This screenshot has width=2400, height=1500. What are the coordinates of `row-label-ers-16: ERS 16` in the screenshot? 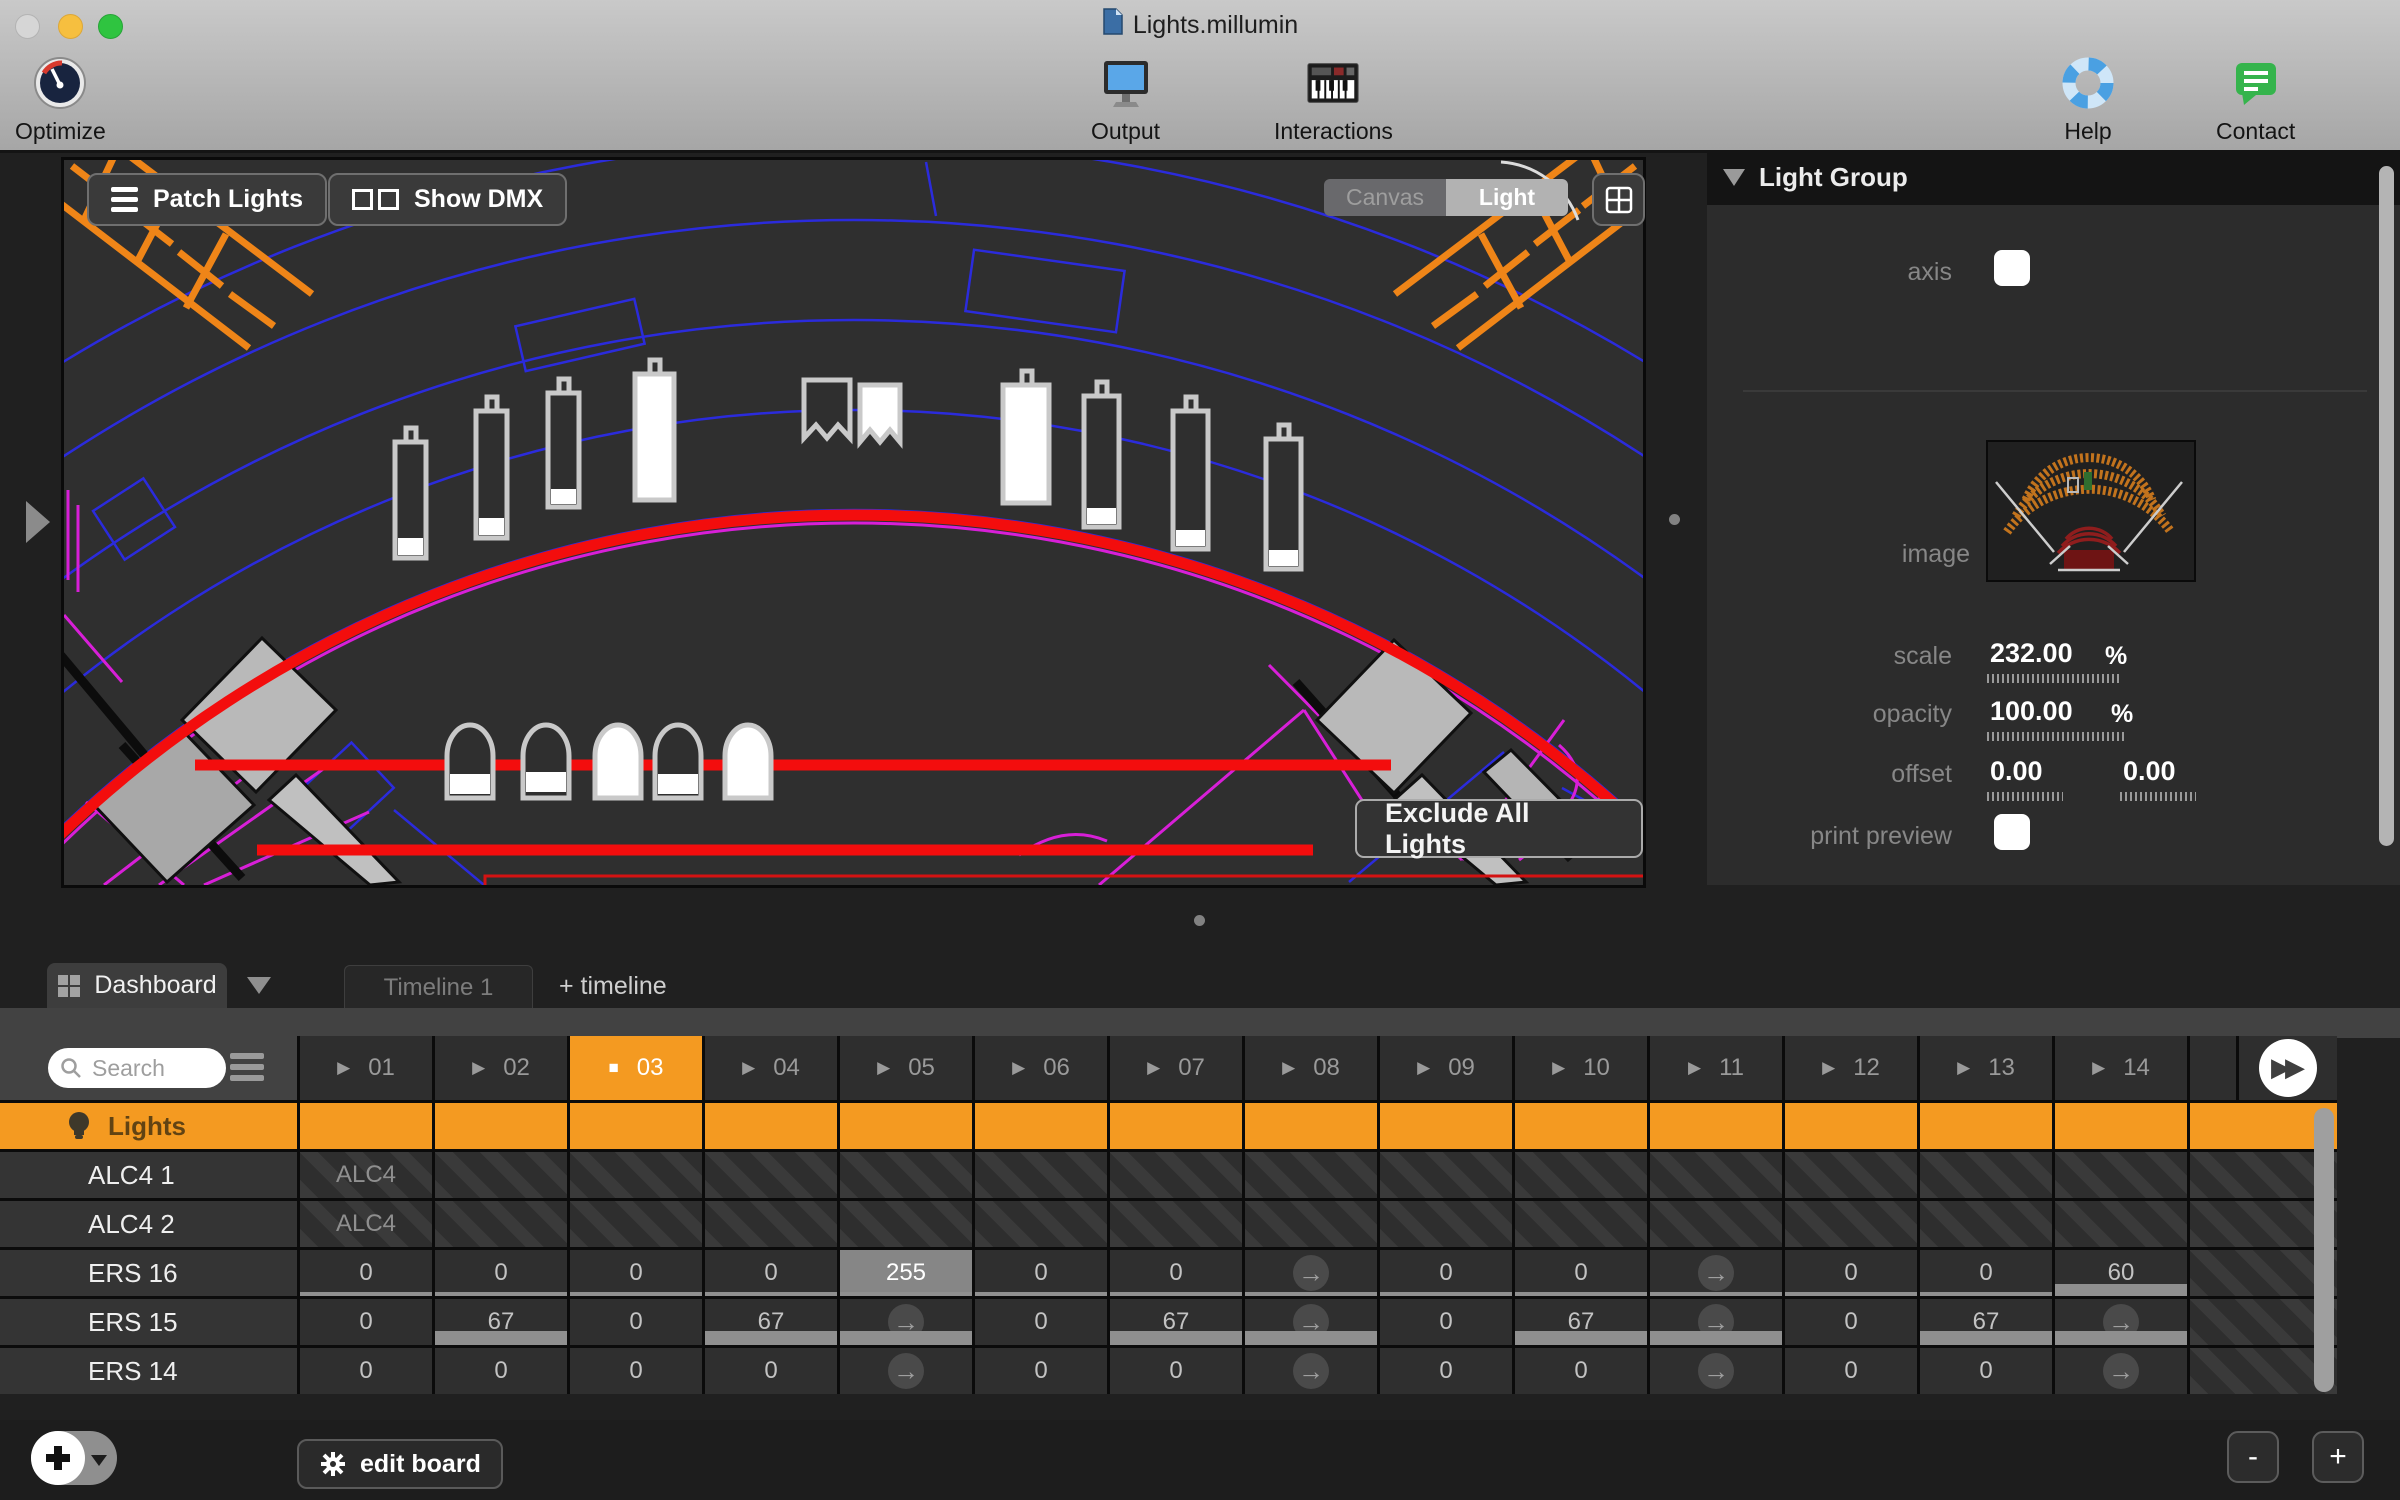 It's located at (148, 1273).